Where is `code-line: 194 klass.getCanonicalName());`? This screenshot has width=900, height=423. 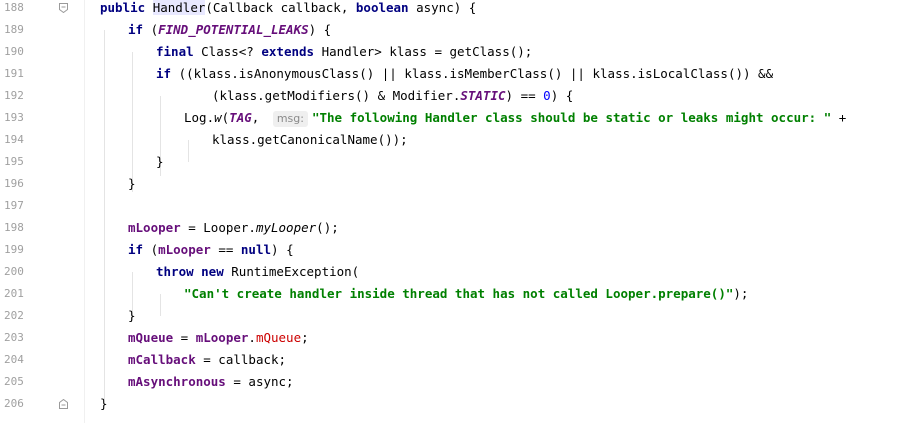
code-line: 194 klass.getCanonicalName()); is located at coordinates (450, 140).